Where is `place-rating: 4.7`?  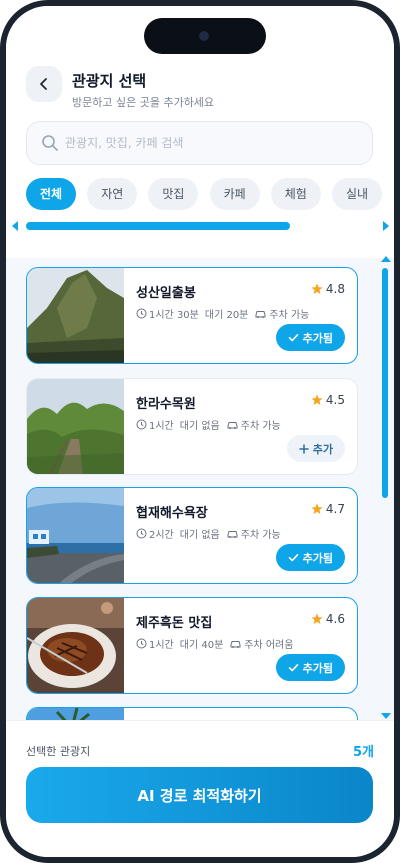
place-rating: 4.7 is located at coordinates (328, 509).